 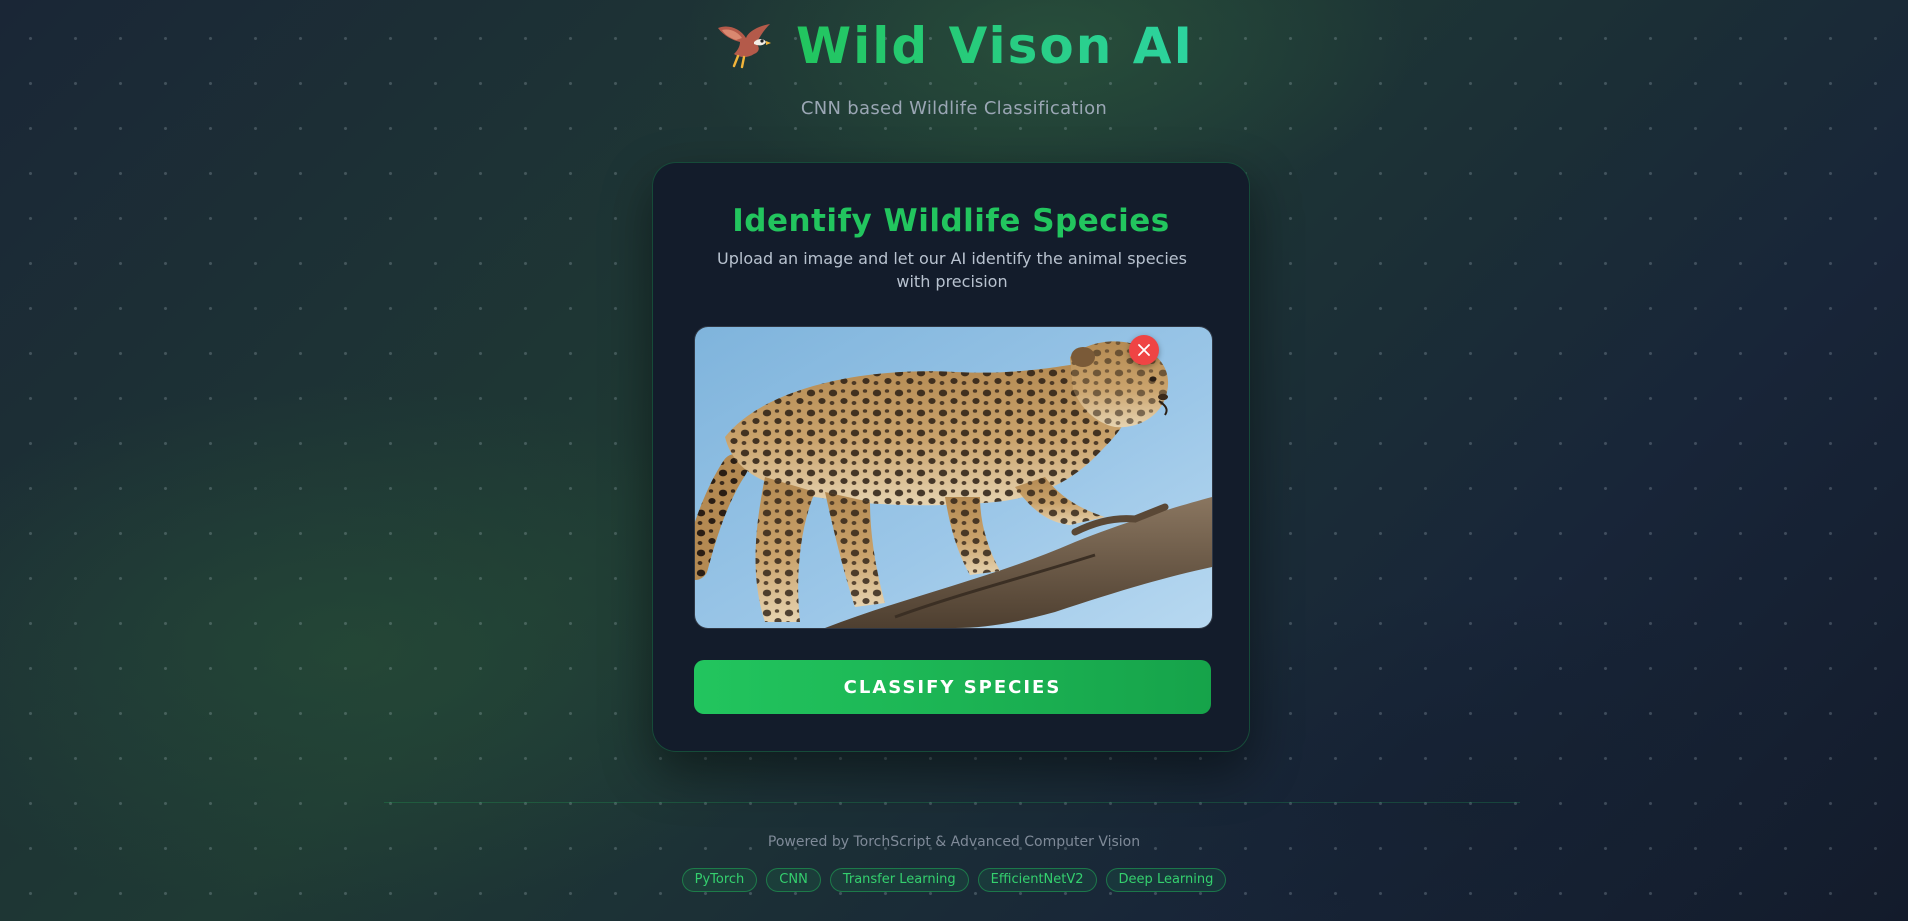 I want to click on image-preview, so click(x=953, y=477).